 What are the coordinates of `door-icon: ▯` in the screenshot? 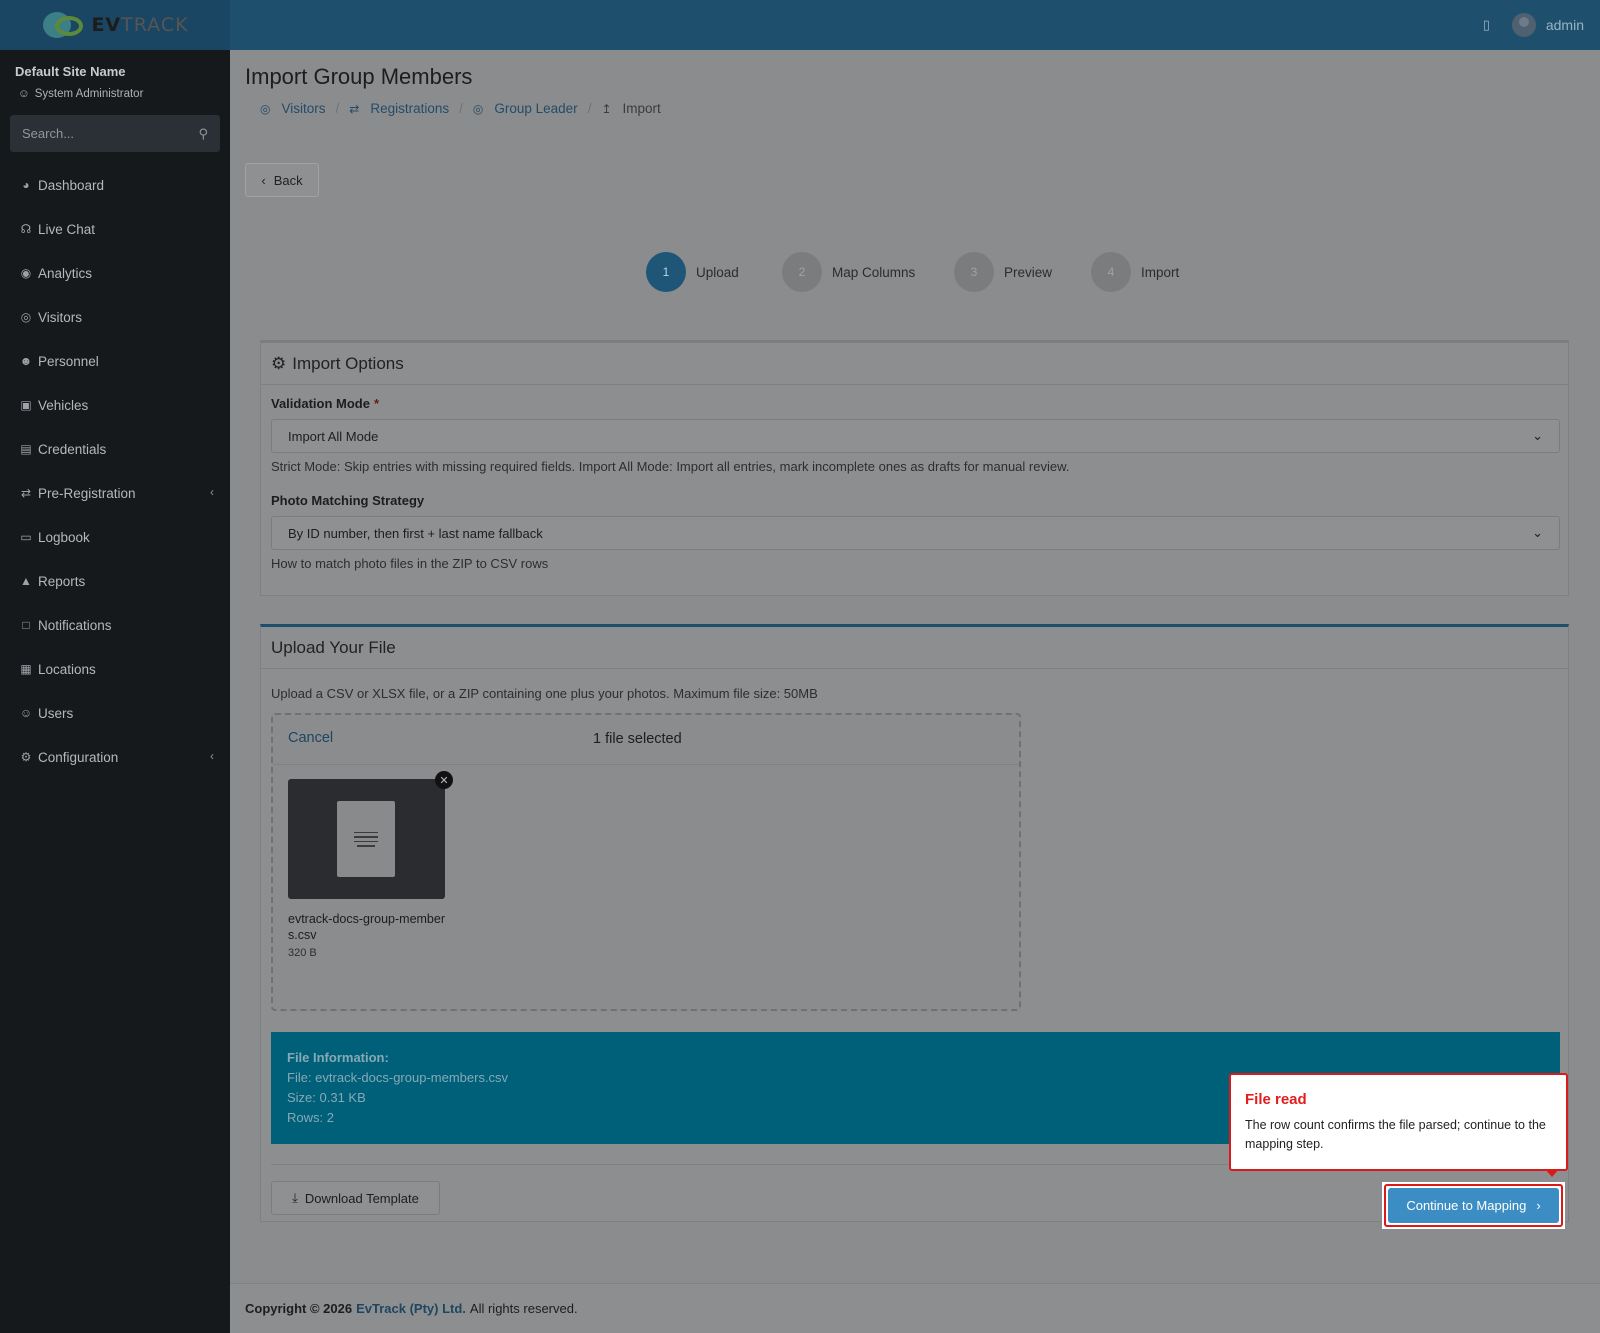 It's located at (1486, 25).